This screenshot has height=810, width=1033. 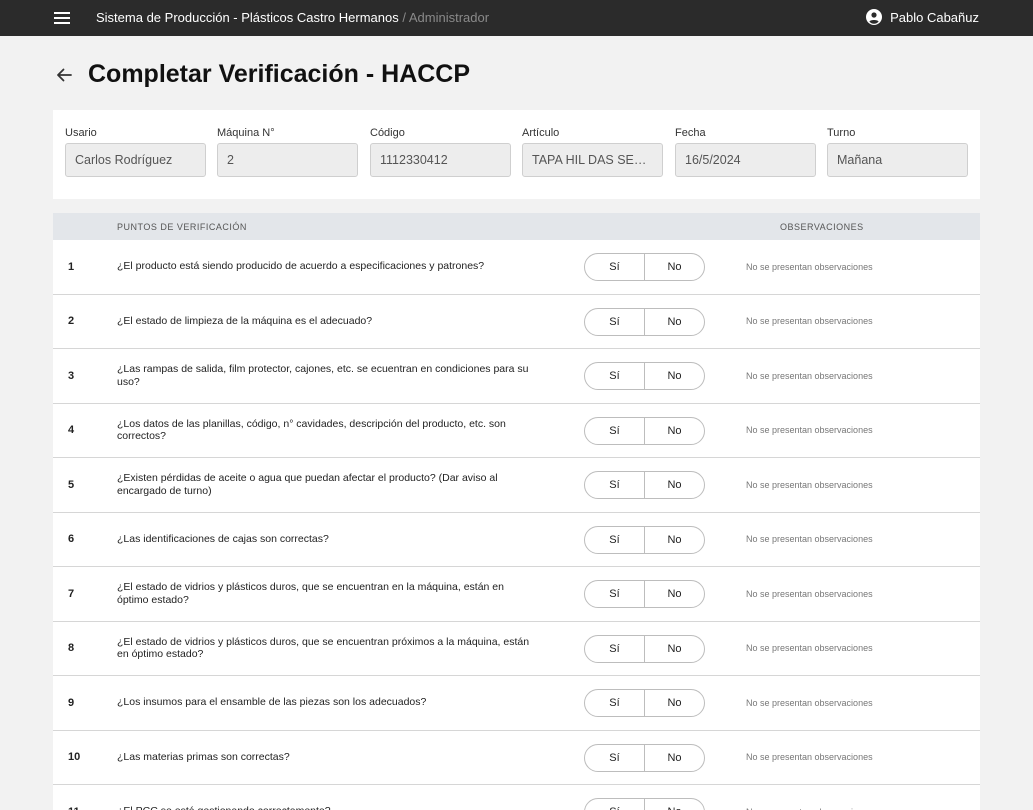 I want to click on field-codigo: Código, so click(x=440, y=152).